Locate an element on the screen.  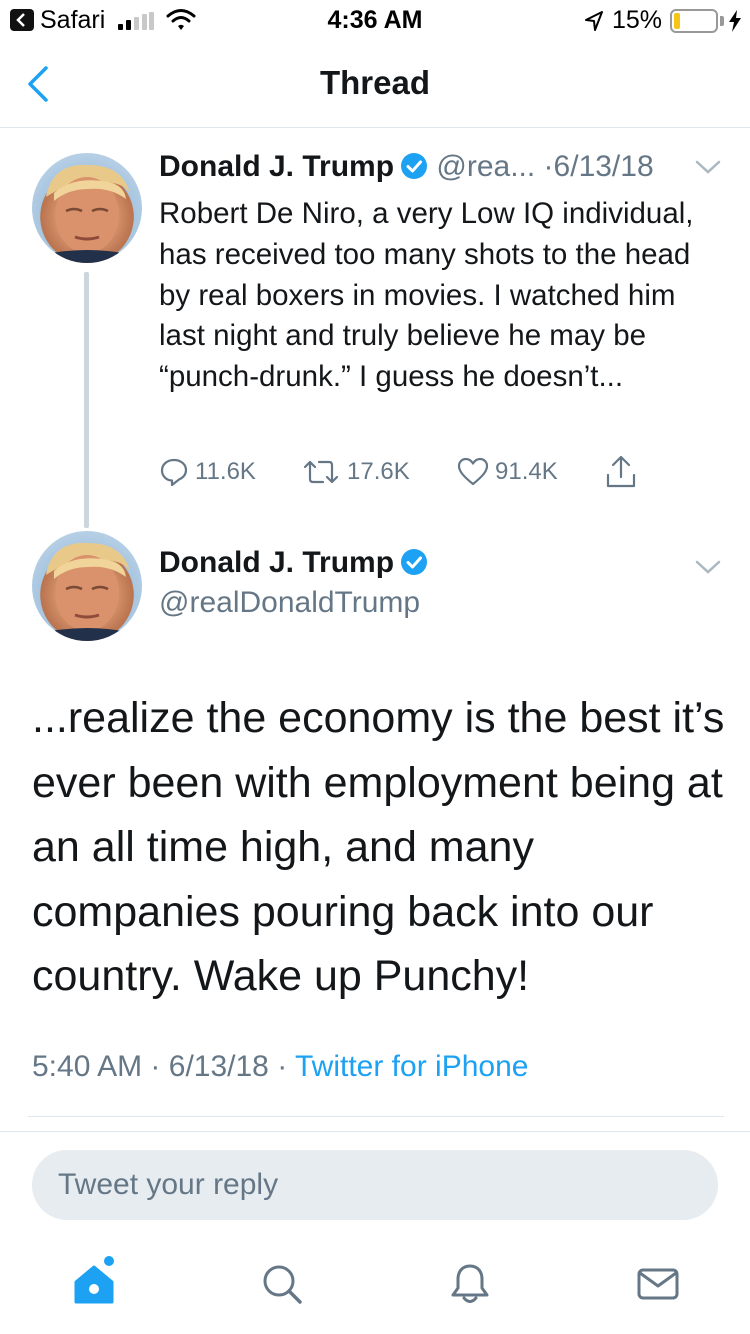
tweet-header: Donald J. Trump @rea... ·6/13/18 is located at coordinates (406, 168).